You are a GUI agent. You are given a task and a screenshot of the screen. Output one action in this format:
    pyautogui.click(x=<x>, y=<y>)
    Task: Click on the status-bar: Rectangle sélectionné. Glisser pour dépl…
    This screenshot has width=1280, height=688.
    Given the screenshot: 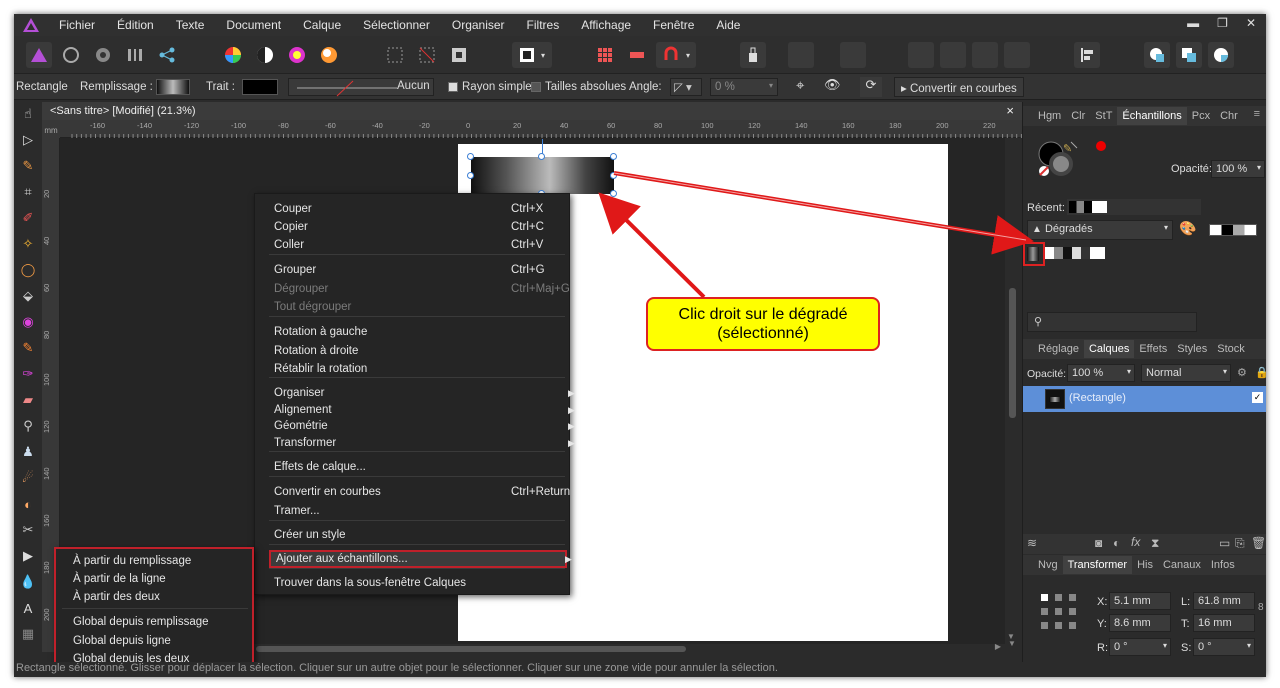 What is the action you would take?
    pyautogui.click(x=640, y=669)
    